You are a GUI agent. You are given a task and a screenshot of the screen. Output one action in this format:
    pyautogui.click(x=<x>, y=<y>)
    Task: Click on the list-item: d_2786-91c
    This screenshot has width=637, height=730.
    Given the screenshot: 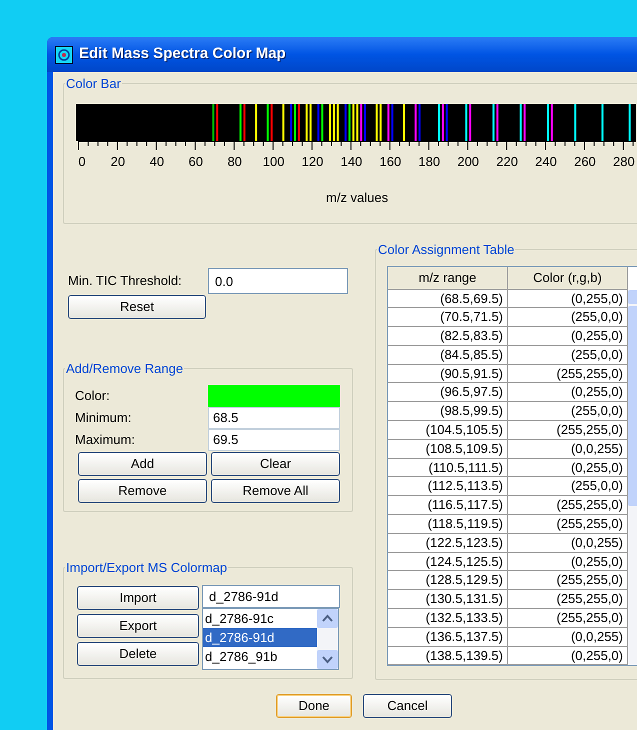 What is the action you would take?
    pyautogui.click(x=260, y=618)
    